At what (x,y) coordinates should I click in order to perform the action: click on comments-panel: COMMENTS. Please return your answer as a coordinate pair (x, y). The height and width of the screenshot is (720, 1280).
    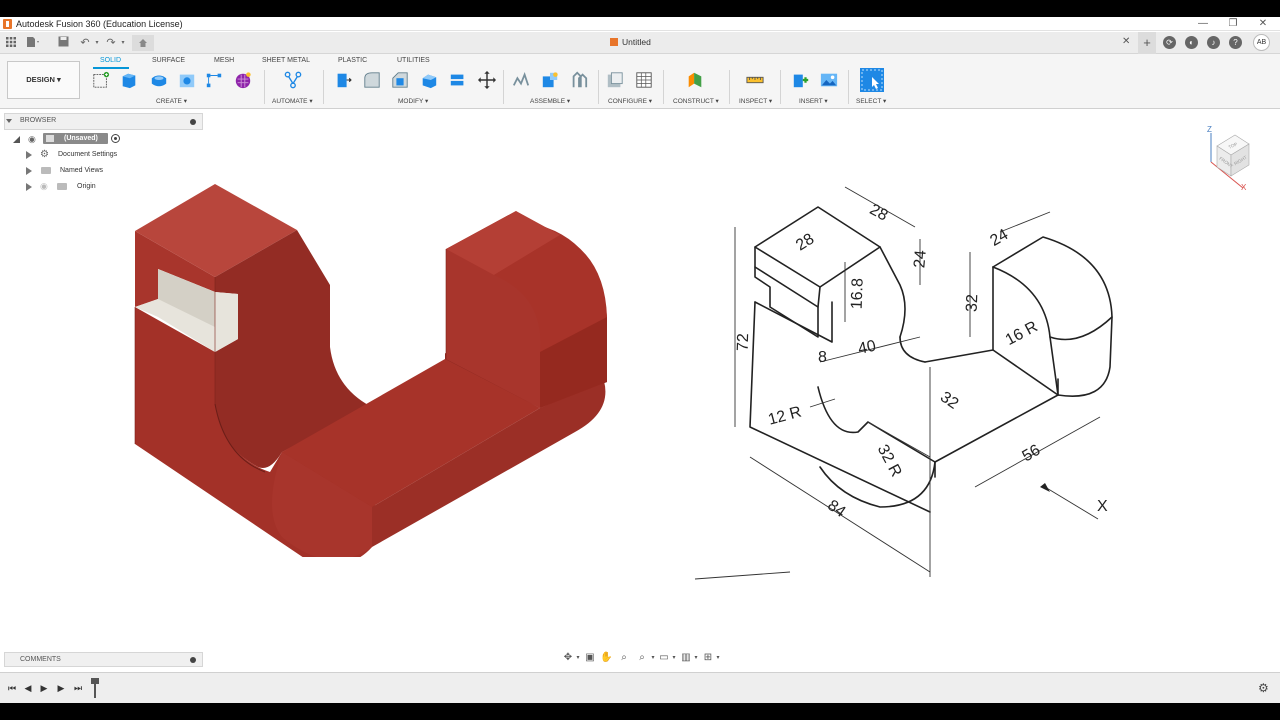
    Looking at the image, I should click on (103, 659).